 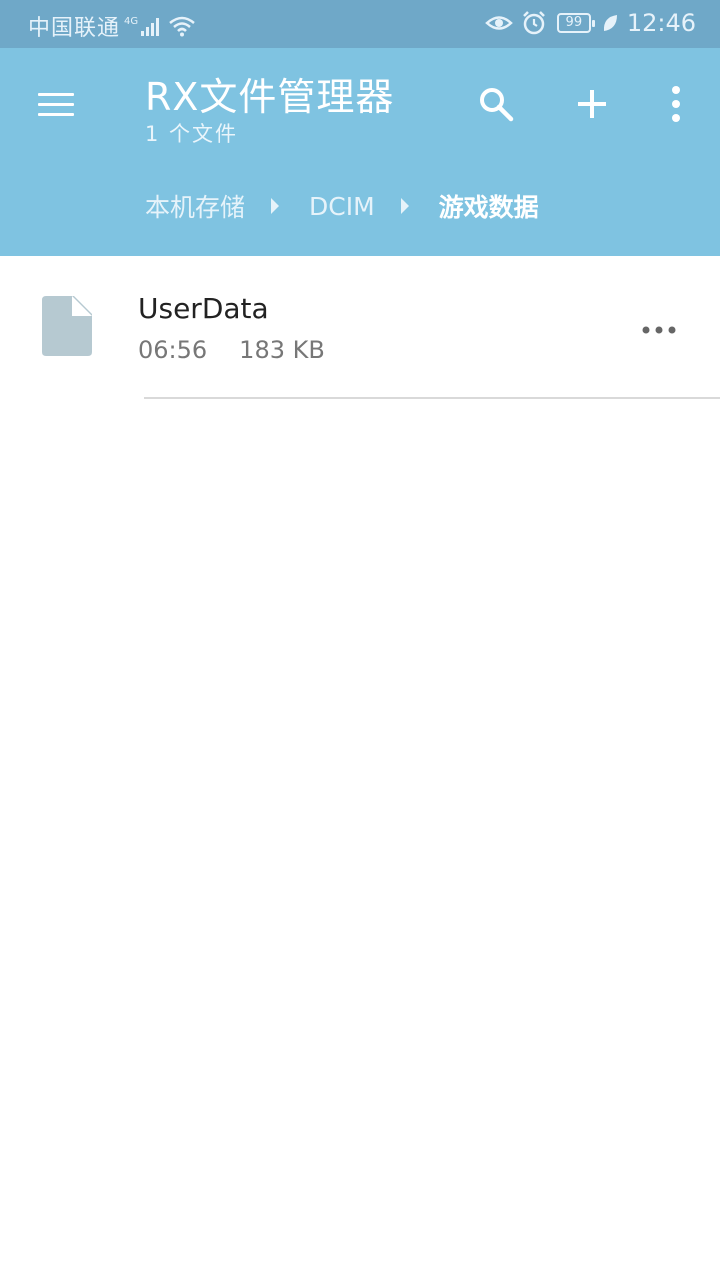 What do you see at coordinates (74, 28) in the screenshot?
I see `carrier-label: 中国联通` at bounding box center [74, 28].